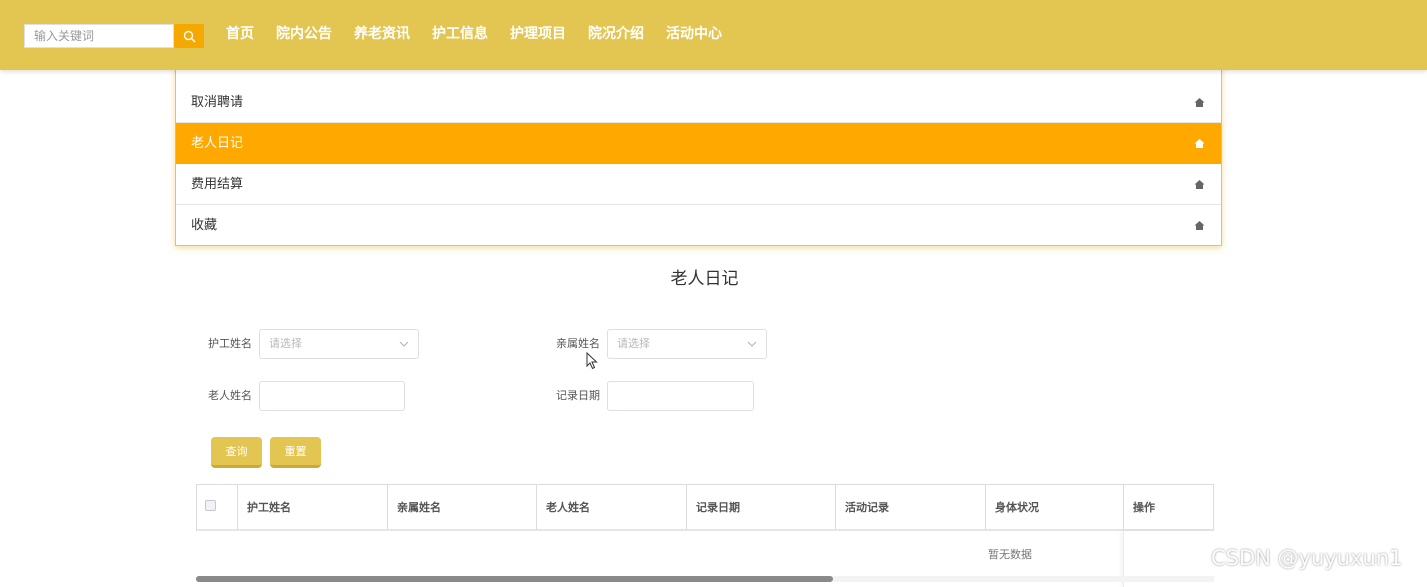 Image resolution: width=1427 pixels, height=587 pixels. I want to click on menu-item-favorites: 收藏, so click(698, 225).